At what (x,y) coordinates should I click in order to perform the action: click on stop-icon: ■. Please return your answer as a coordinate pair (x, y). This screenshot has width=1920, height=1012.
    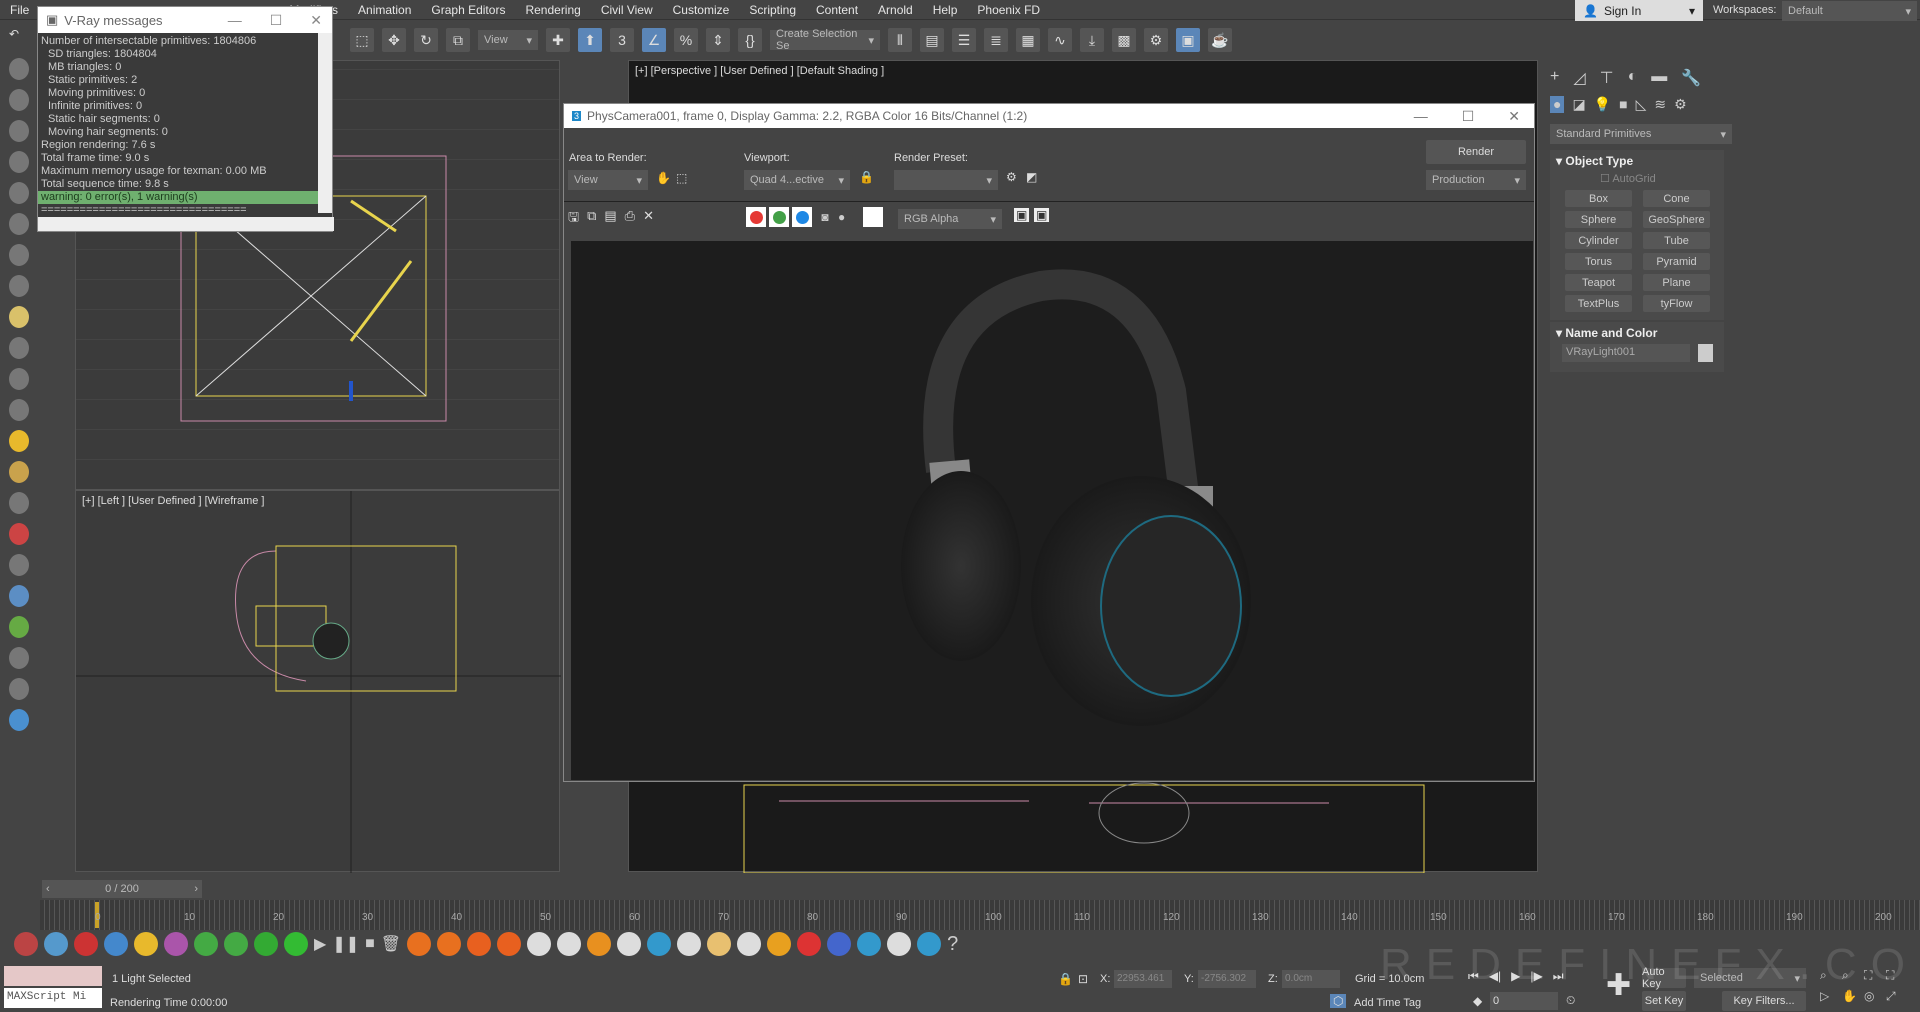
    Looking at the image, I should click on (370, 944).